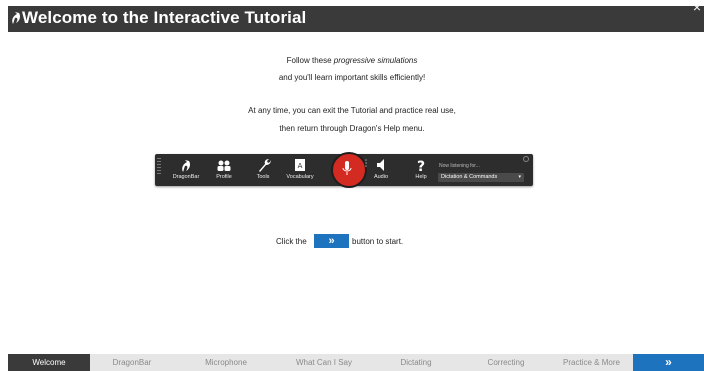 The width and height of the screenshot is (704, 371). Describe the element at coordinates (224, 165) in the screenshot. I see `profile-icon` at that location.